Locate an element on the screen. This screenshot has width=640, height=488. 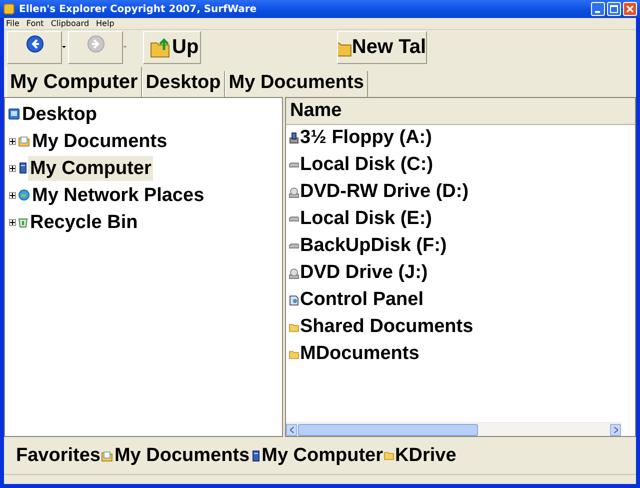
folder-up-icon is located at coordinates (161, 48).